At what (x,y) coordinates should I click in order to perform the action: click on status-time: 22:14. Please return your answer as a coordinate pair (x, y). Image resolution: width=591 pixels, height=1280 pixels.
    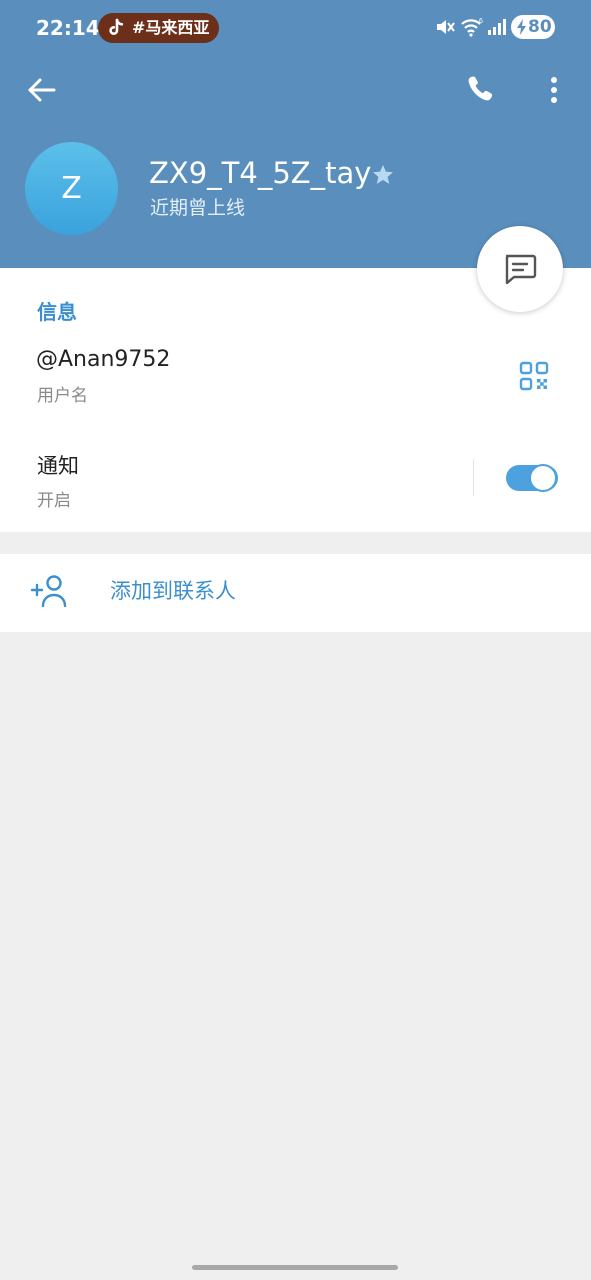
    Looking at the image, I should click on (68, 28).